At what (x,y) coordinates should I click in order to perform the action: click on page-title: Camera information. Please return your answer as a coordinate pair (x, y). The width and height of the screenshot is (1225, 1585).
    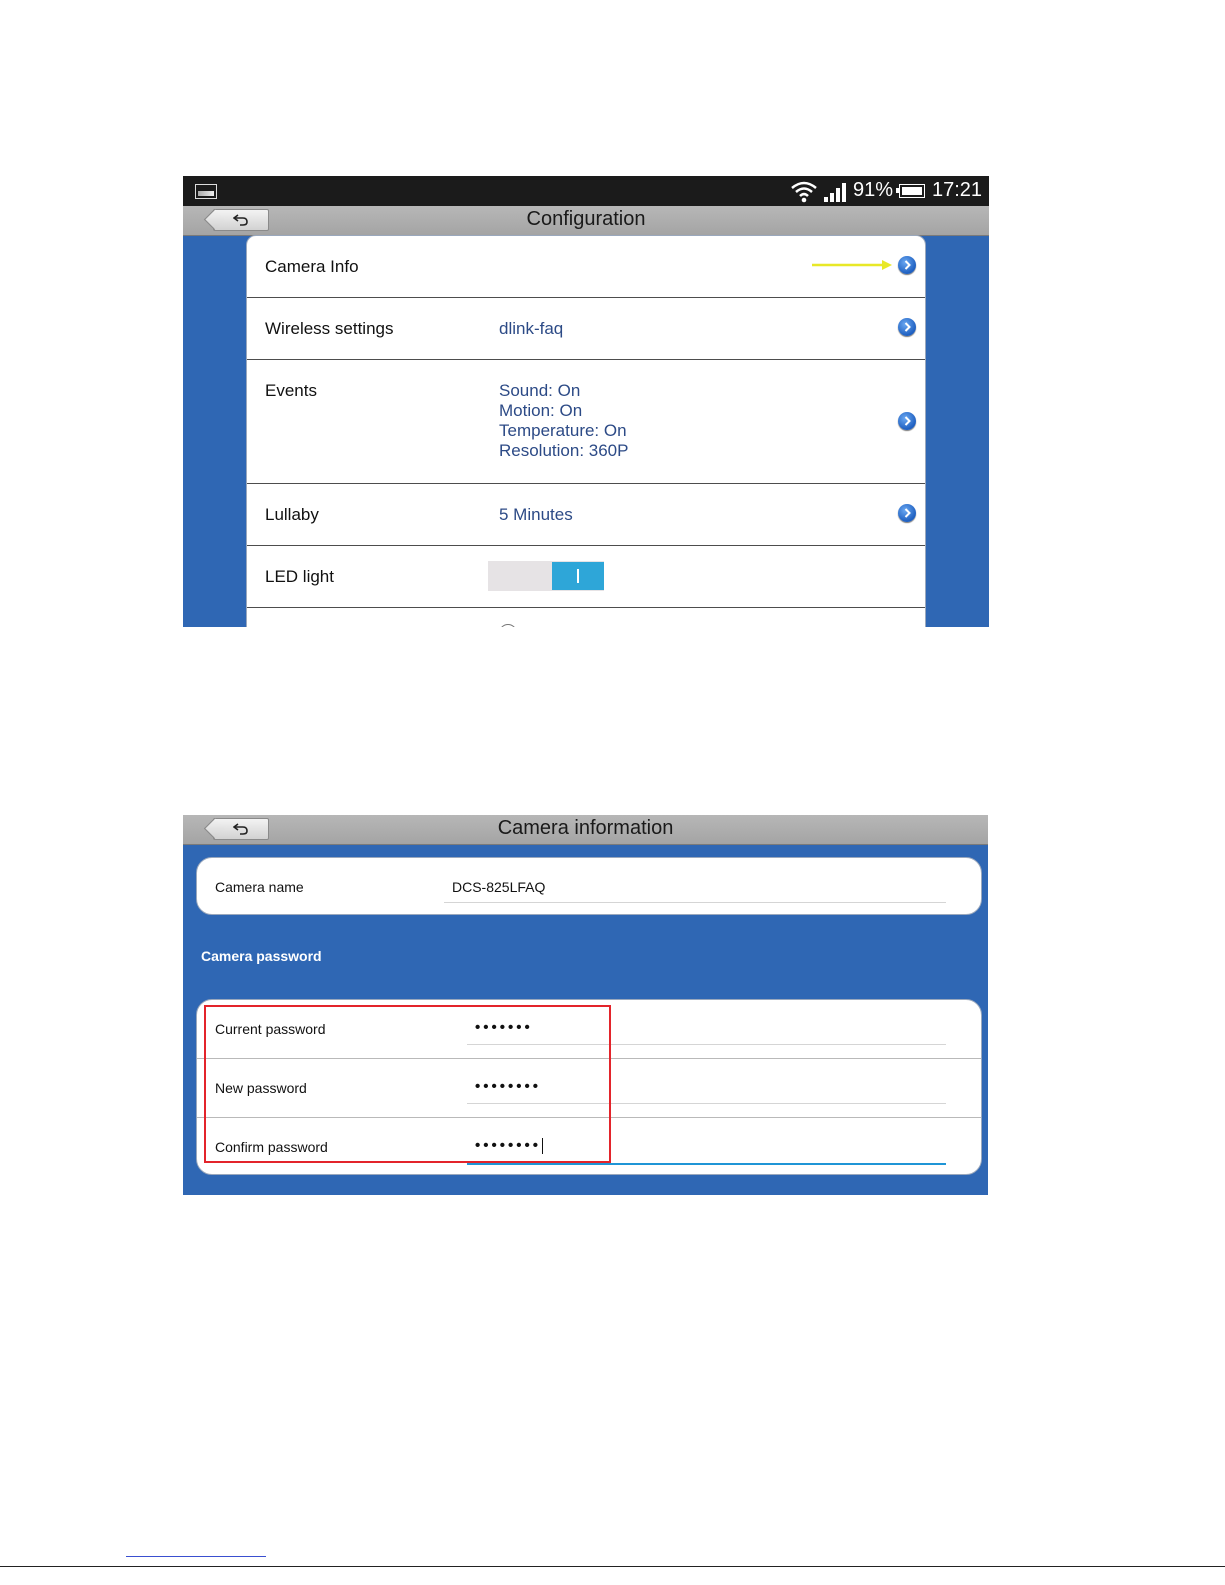
    Looking at the image, I should click on (585, 828).